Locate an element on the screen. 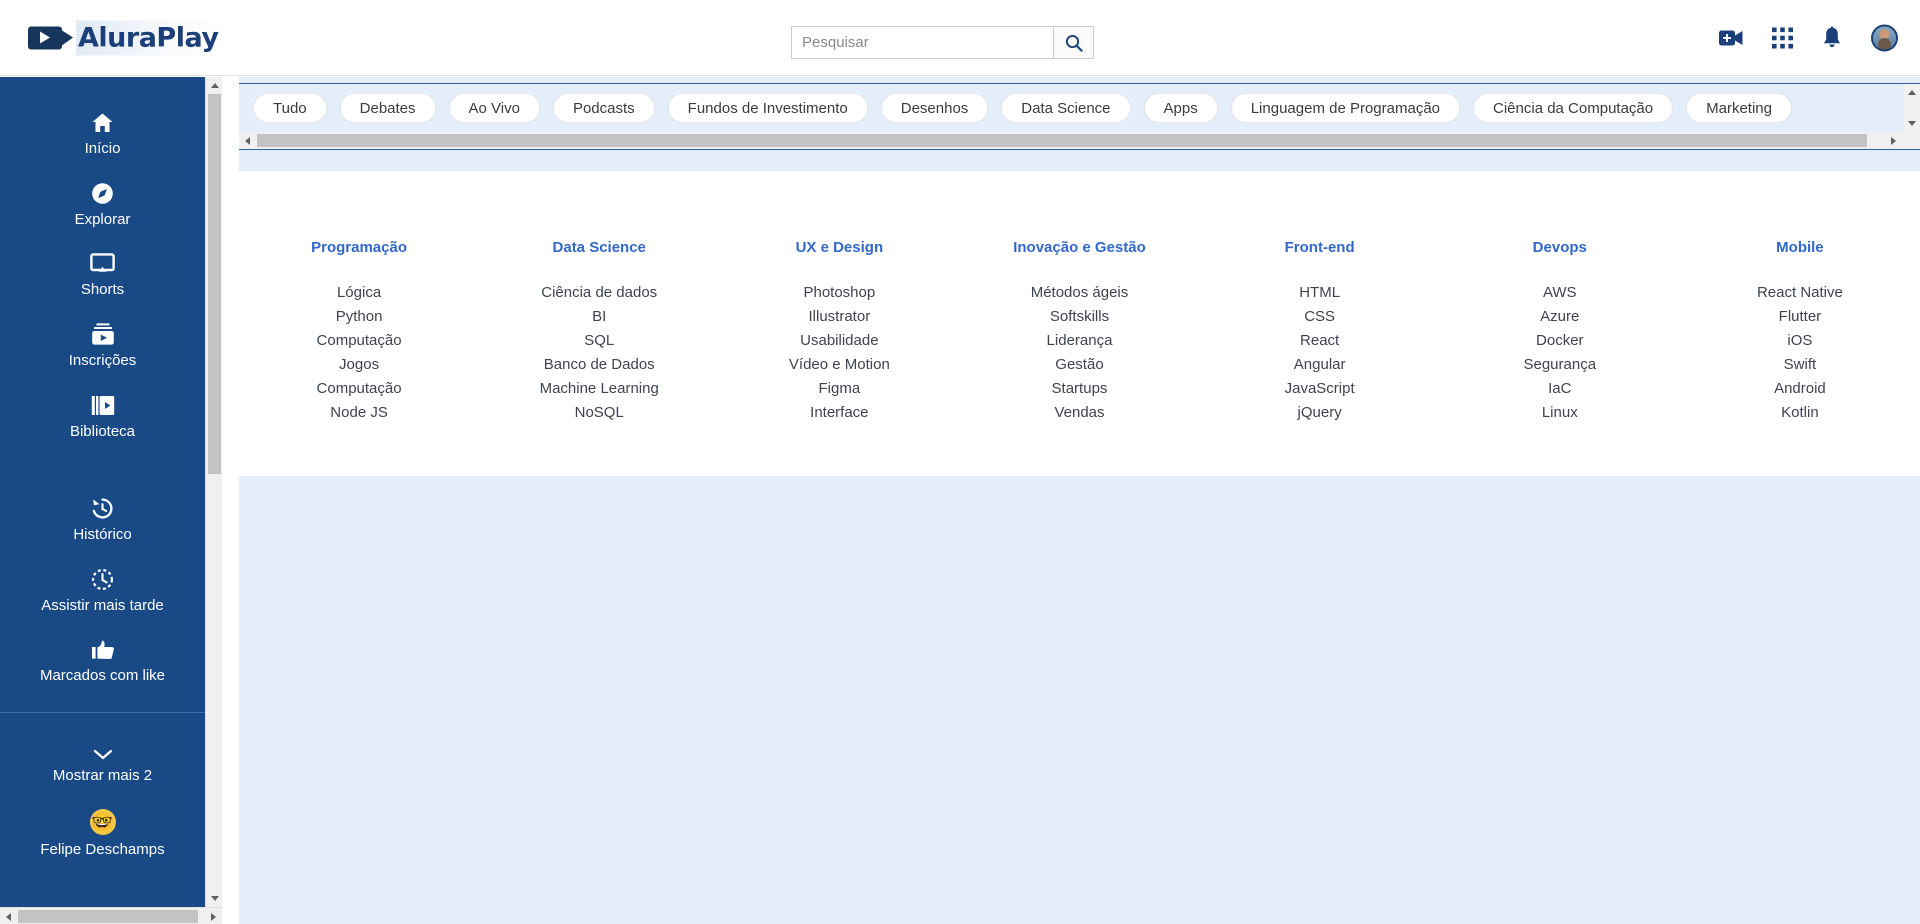 This screenshot has height=924, width=1920. category-link: Lógica is located at coordinates (359, 293).